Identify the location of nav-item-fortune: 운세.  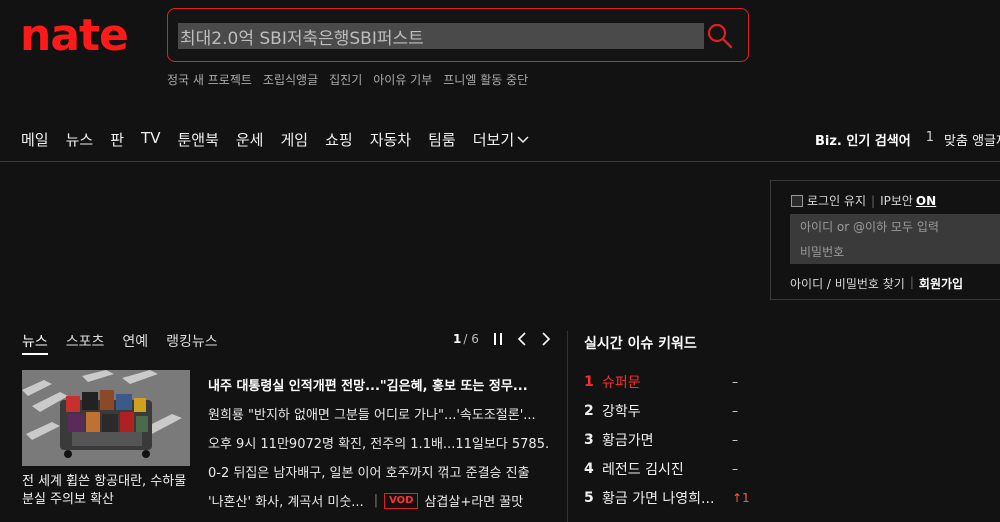
(250, 139).